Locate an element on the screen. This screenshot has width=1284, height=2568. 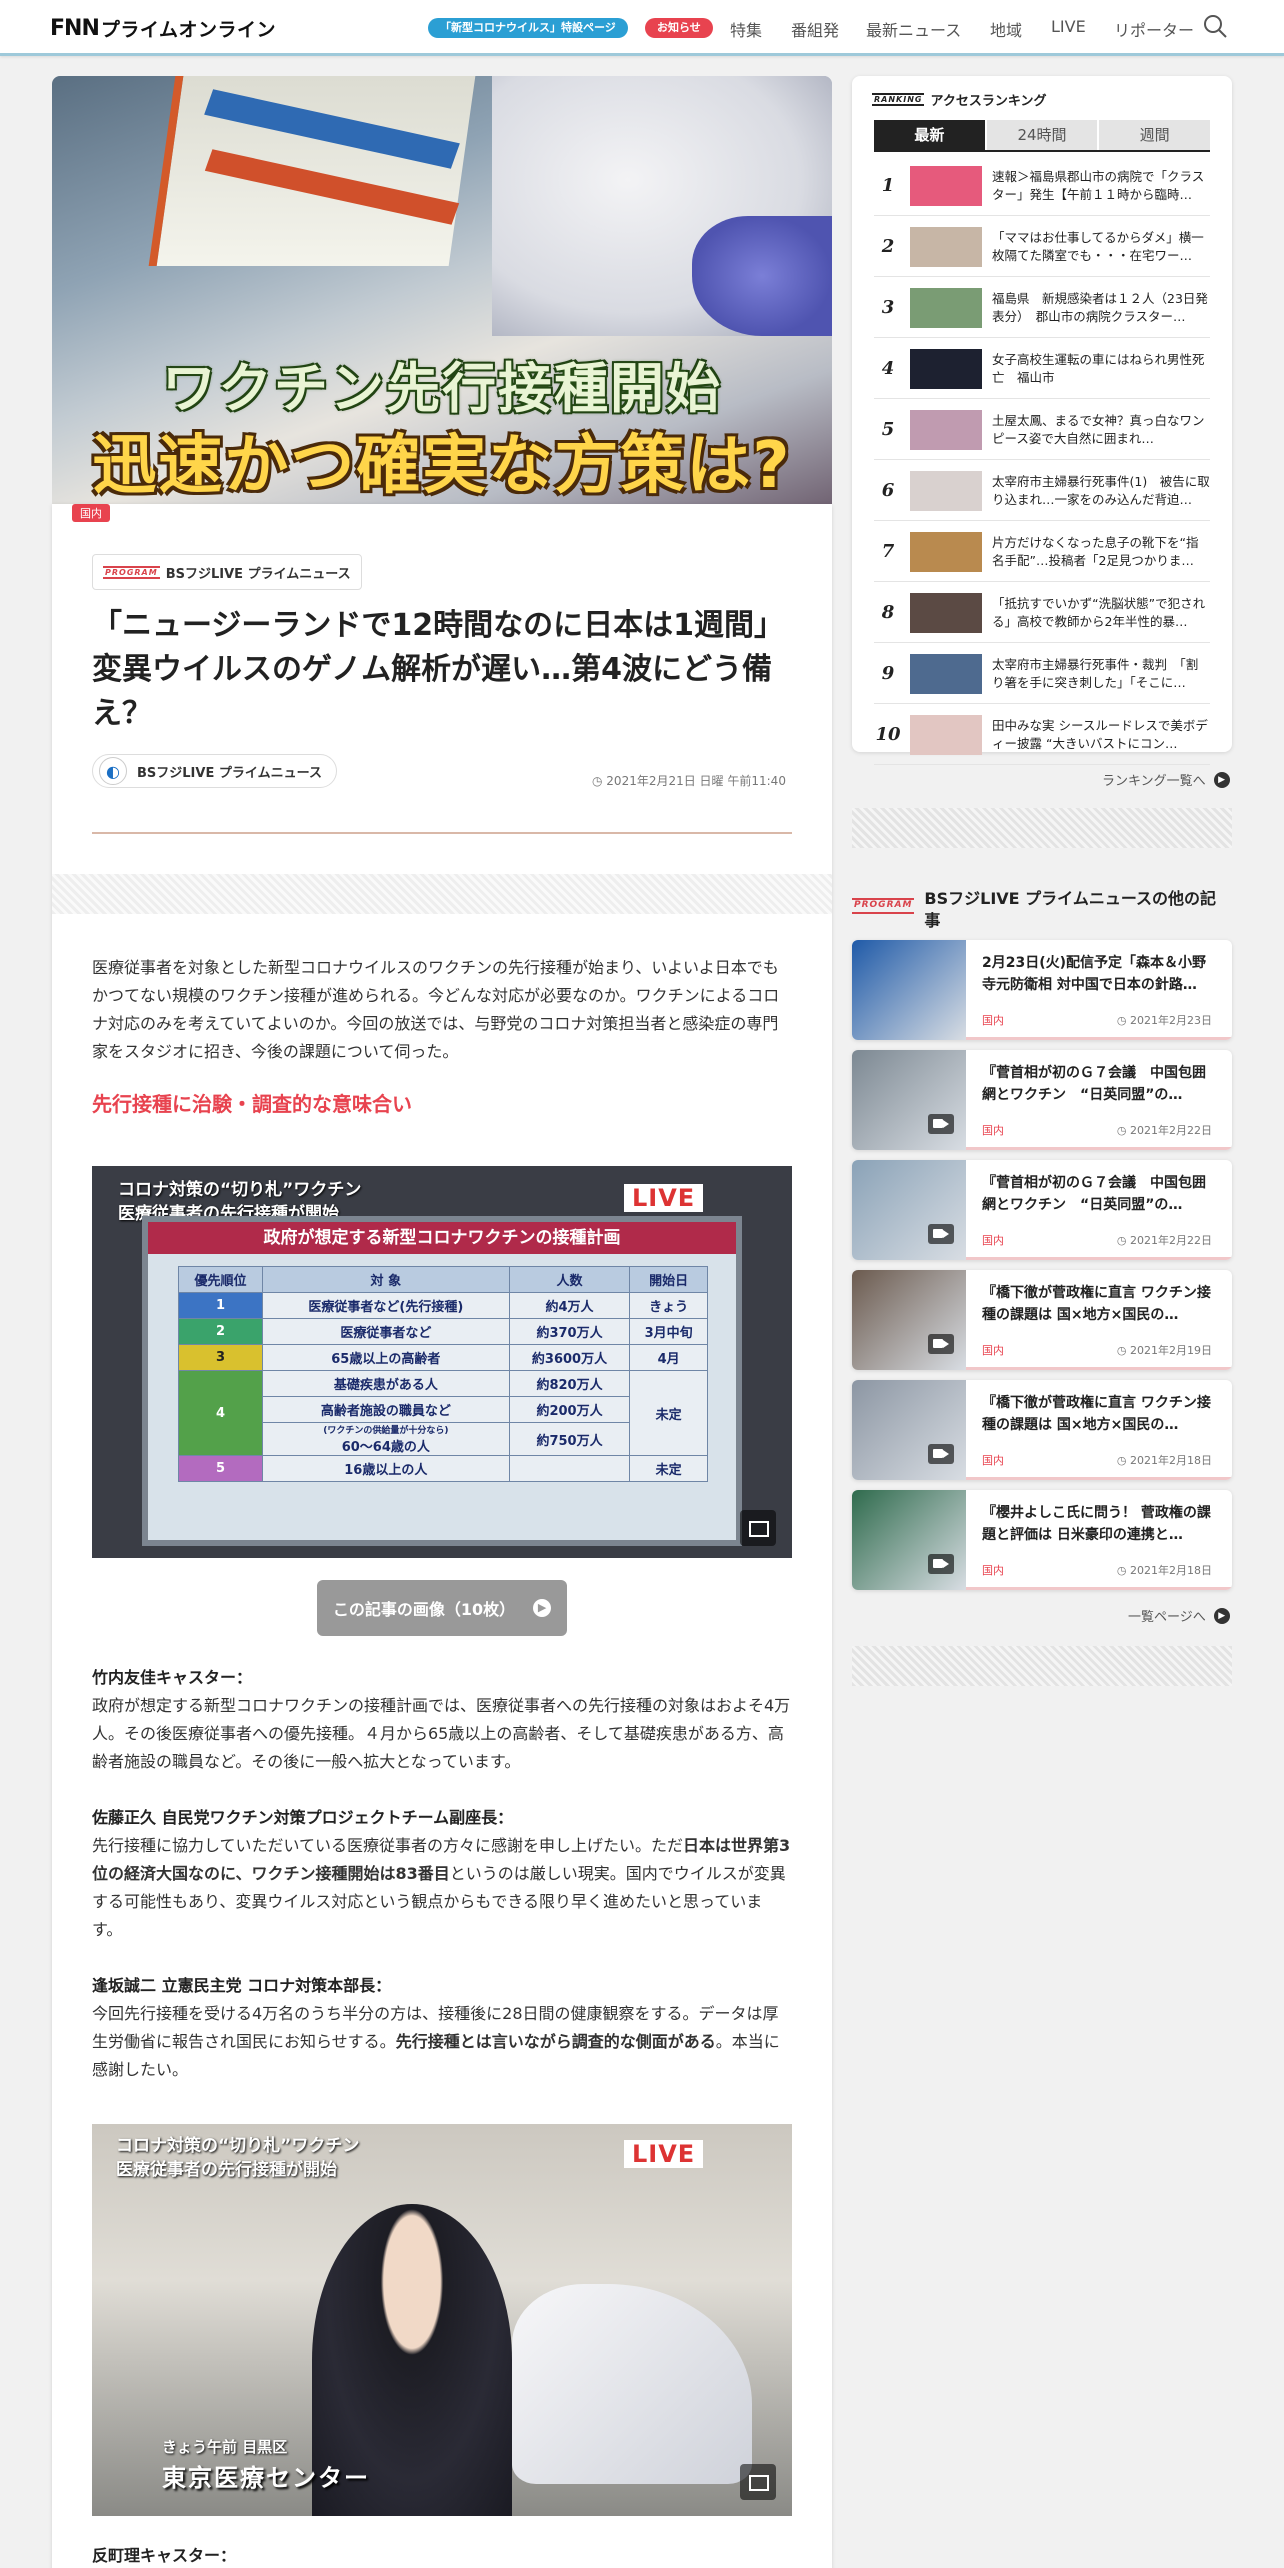
rank-number: 5 is located at coordinates (888, 429).